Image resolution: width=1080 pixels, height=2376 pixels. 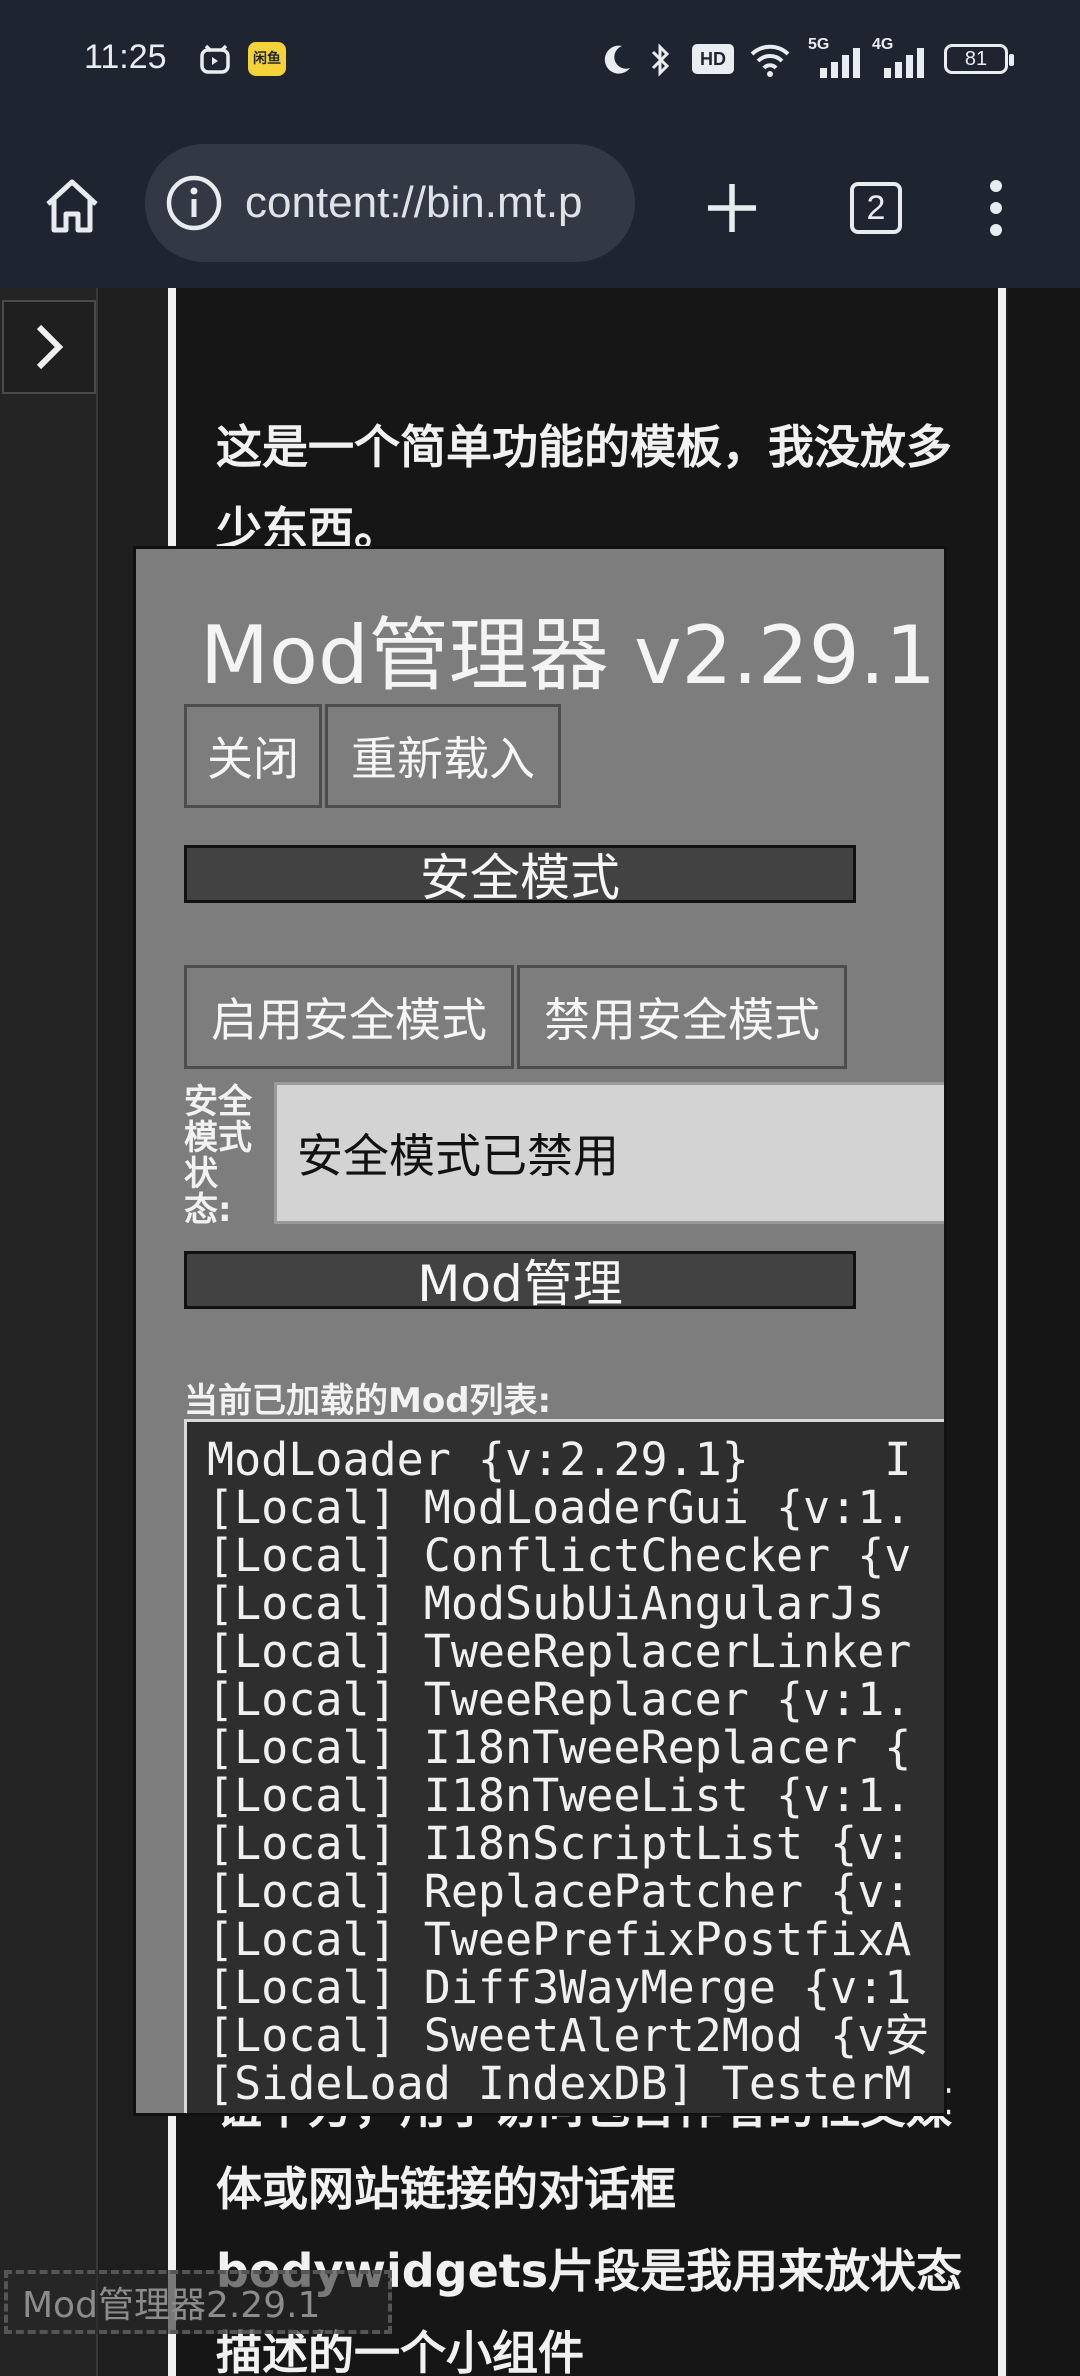 I want to click on mod-manager-launcher-button: Mod管理器2.29.1, so click(x=198, y=2302).